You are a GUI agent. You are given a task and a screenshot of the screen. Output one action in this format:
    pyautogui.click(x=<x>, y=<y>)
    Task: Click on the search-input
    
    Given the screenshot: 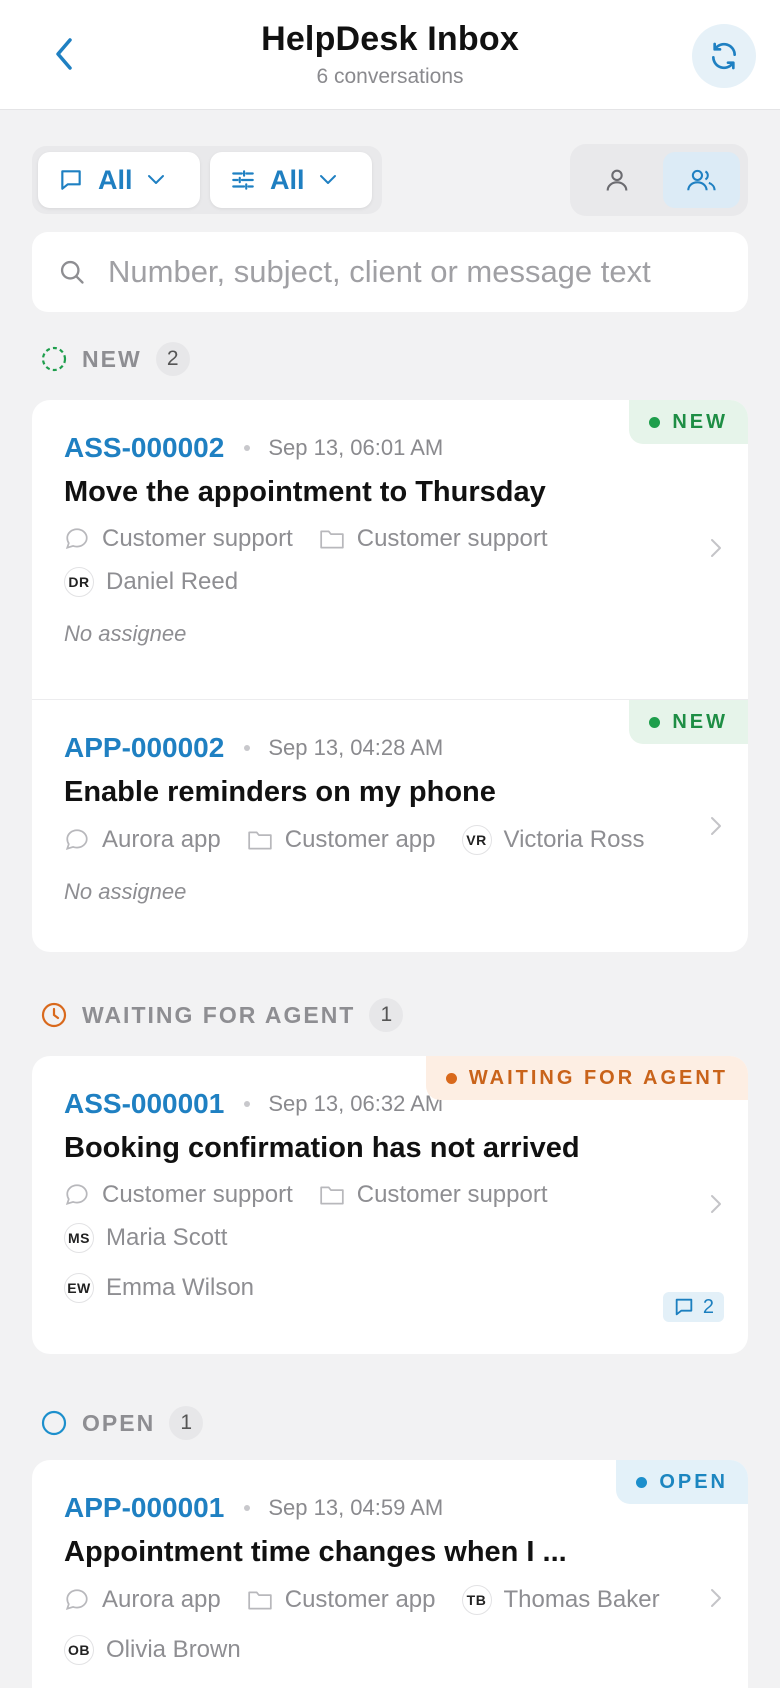 What is the action you would take?
    pyautogui.click(x=388, y=272)
    